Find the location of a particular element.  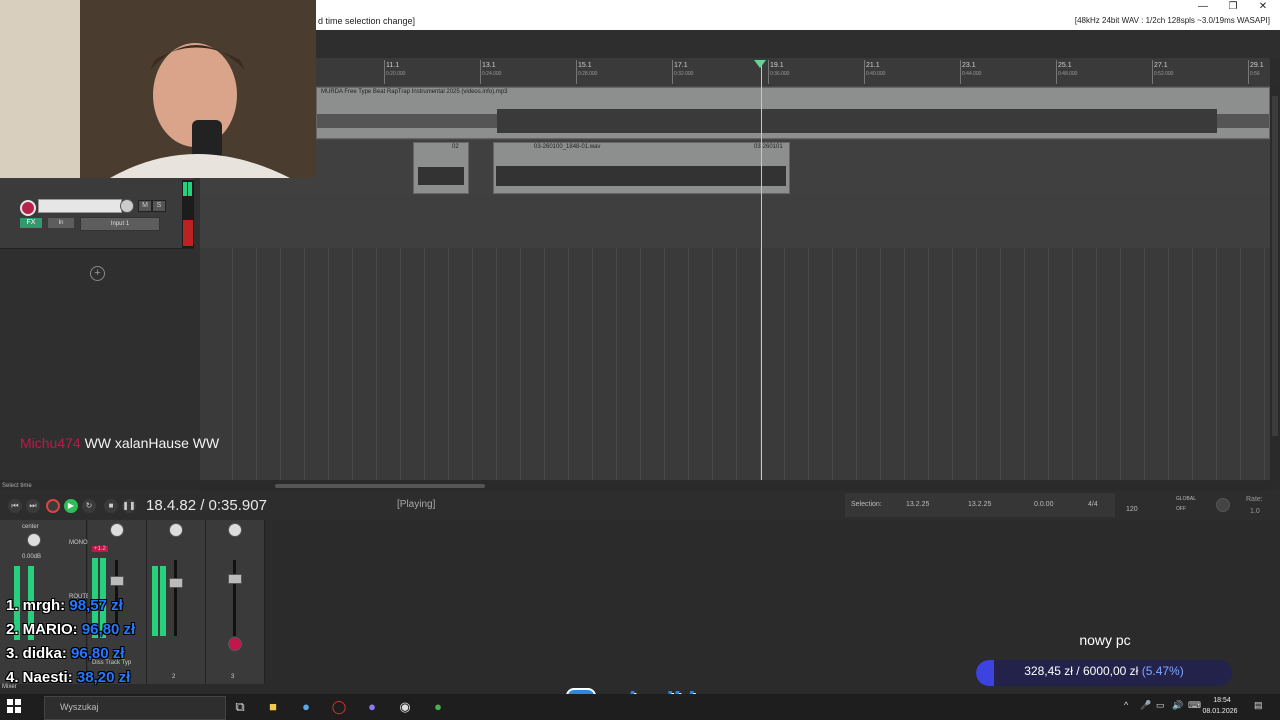

master-db: 0.00dB is located at coordinates (32, 557).